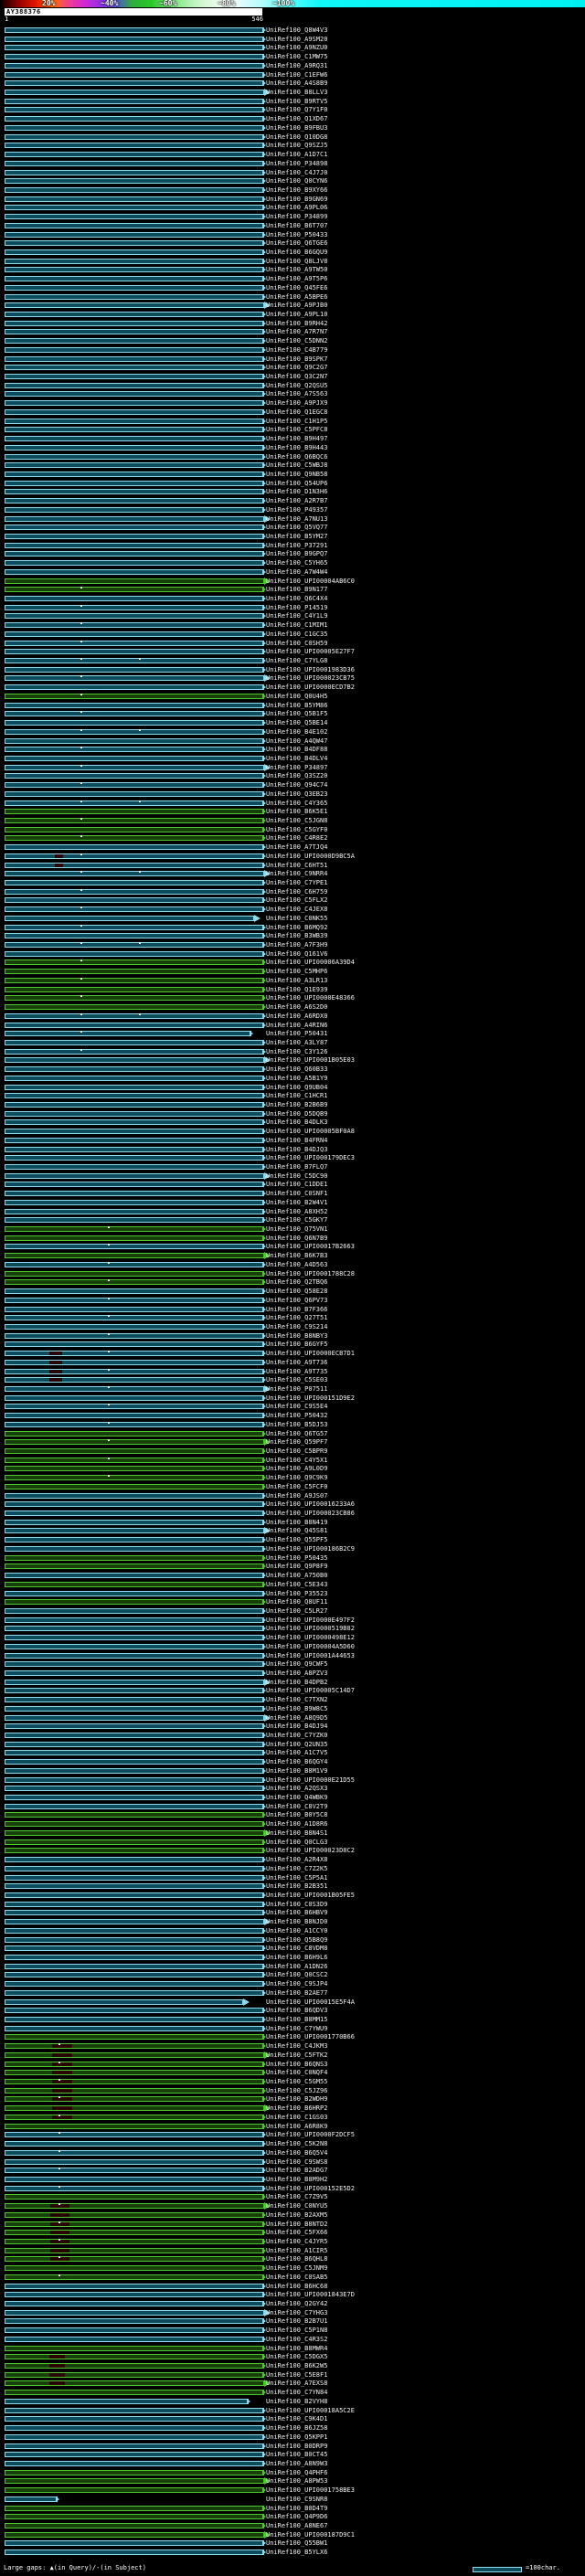 The width and height of the screenshot is (585, 2576). What do you see at coordinates (293, 607) in the screenshot?
I see `alignment-row: UniRef100_P14519` at bounding box center [293, 607].